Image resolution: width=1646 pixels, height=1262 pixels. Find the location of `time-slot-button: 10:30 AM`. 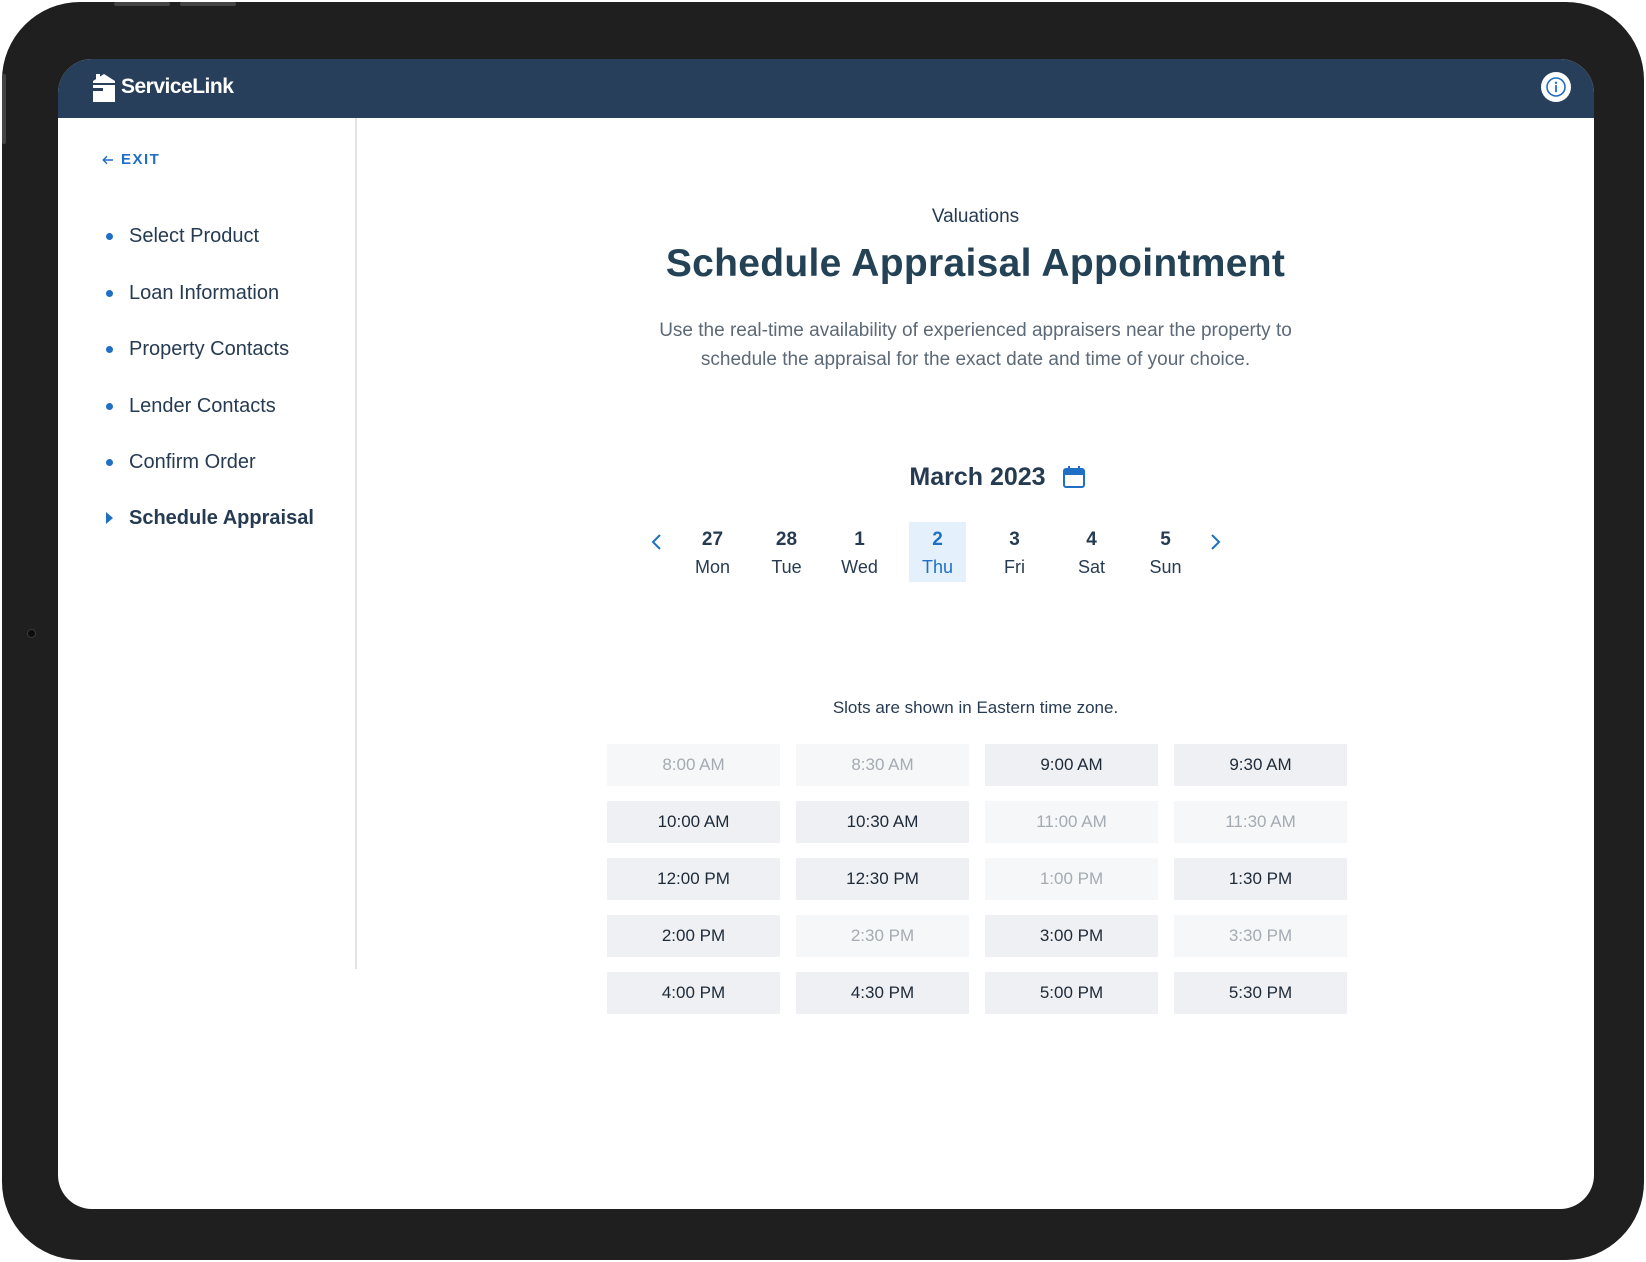

time-slot-button: 10:30 AM is located at coordinates (882, 822).